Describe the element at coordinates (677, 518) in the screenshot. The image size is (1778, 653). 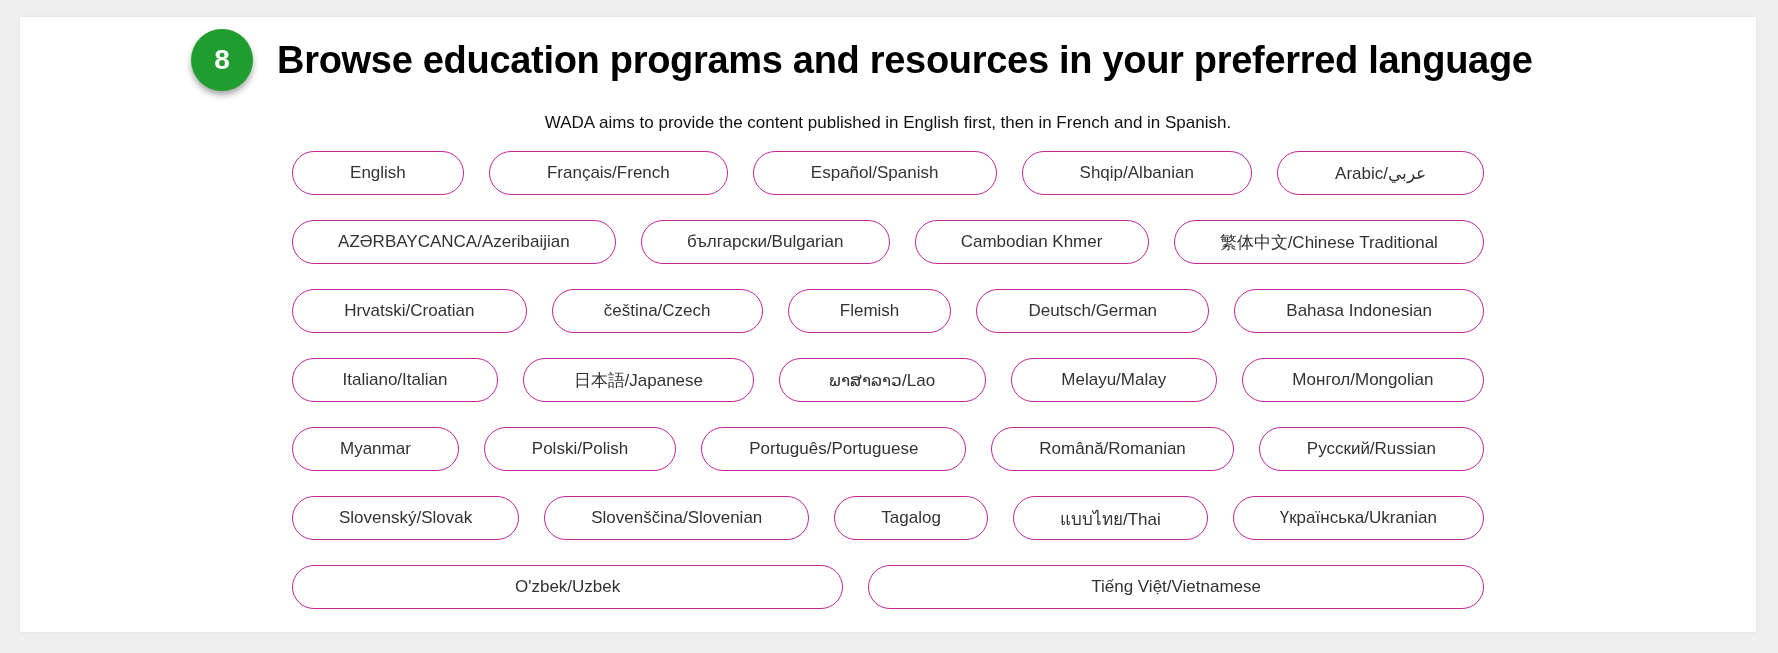
I see `language-button: Slovenščina/Slovenian` at that location.